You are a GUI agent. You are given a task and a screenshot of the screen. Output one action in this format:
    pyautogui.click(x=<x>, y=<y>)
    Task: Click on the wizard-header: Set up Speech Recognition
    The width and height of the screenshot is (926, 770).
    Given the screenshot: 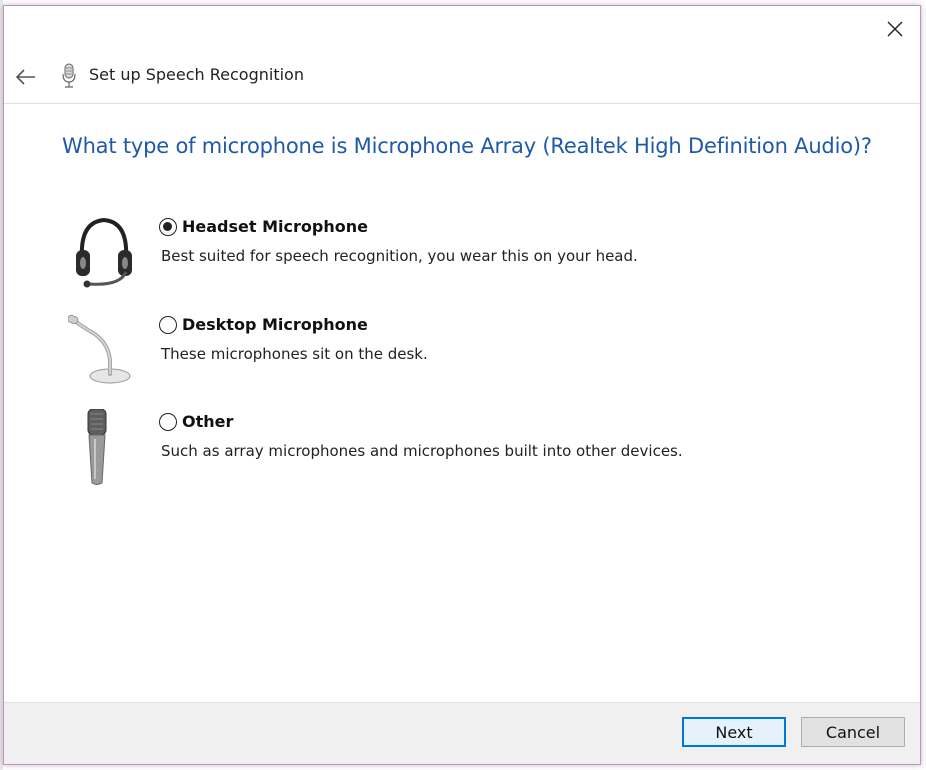 What is the action you would take?
    pyautogui.click(x=462, y=79)
    